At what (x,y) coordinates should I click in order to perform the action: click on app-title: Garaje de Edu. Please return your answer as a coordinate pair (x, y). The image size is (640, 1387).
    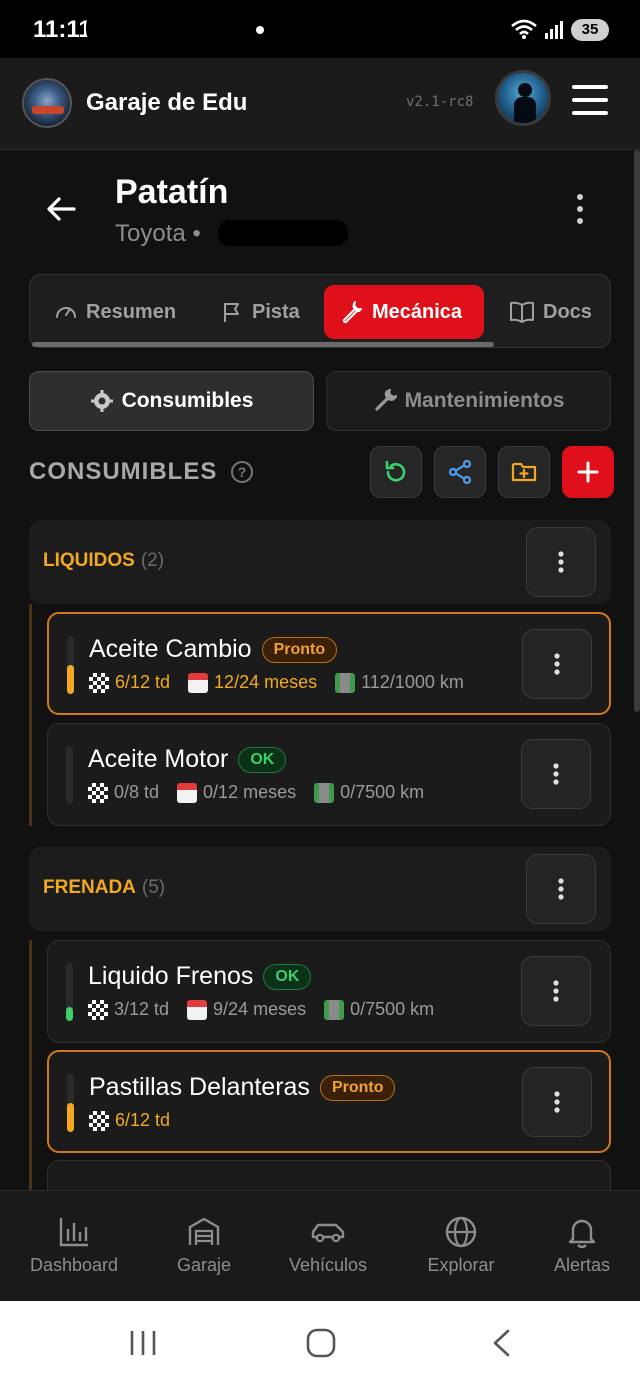
    Looking at the image, I should click on (166, 103).